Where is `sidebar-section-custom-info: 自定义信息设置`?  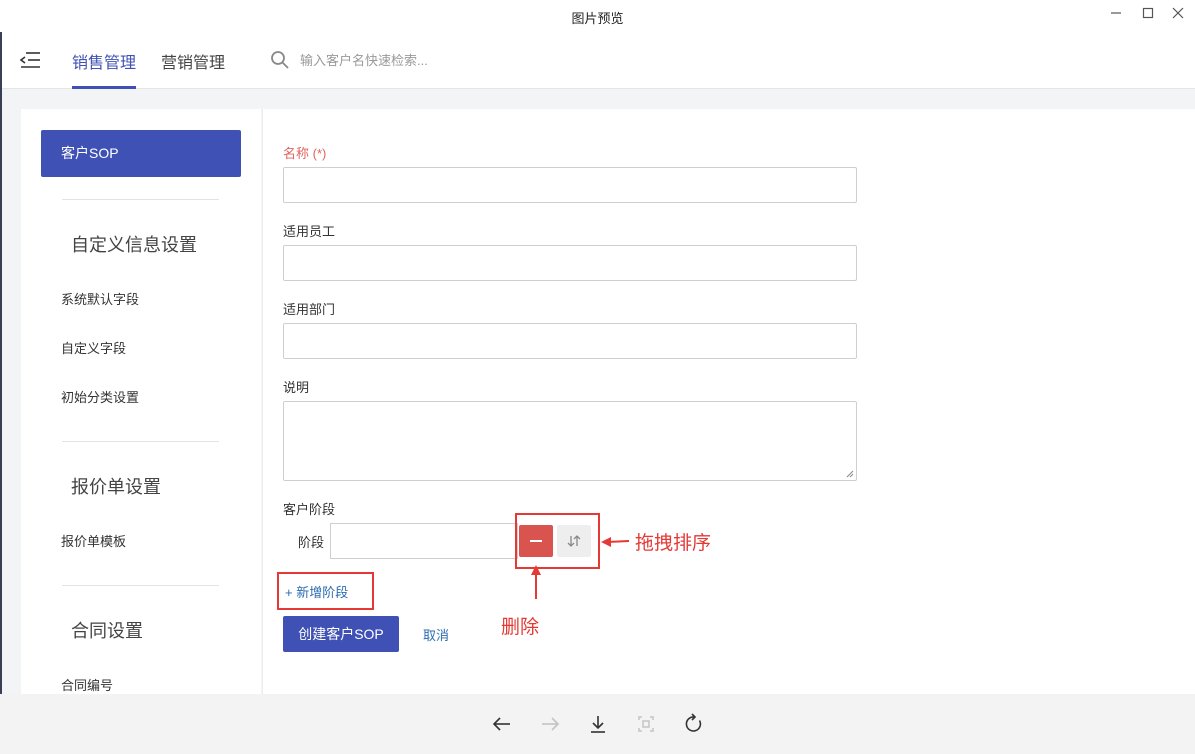 sidebar-section-custom-info: 自定义信息设置 is located at coordinates (134, 245).